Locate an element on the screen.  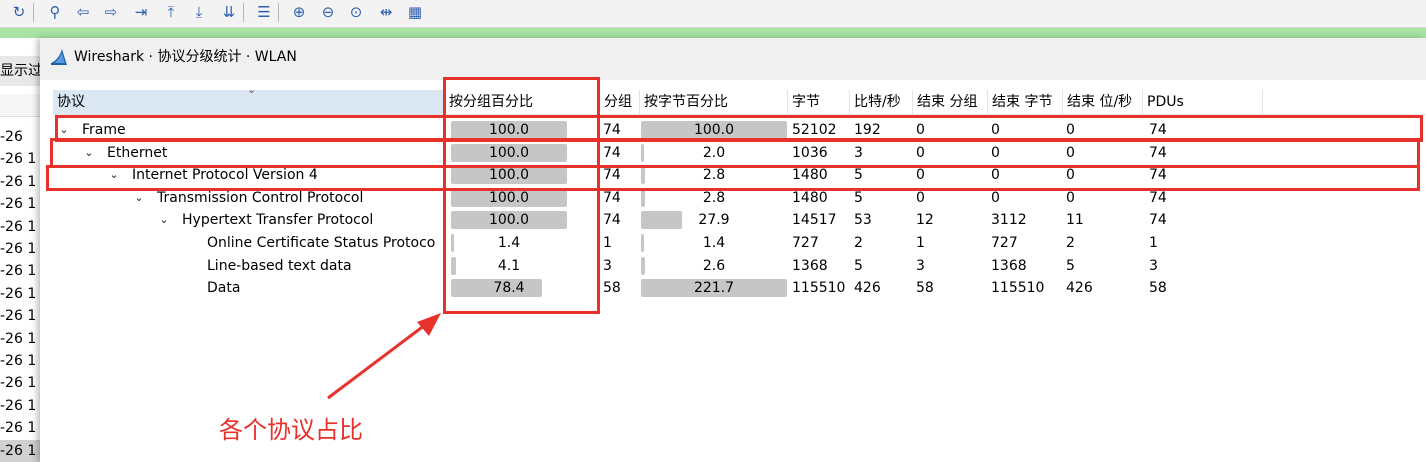
last-packet-icon: ⤓ is located at coordinates (199, 12).